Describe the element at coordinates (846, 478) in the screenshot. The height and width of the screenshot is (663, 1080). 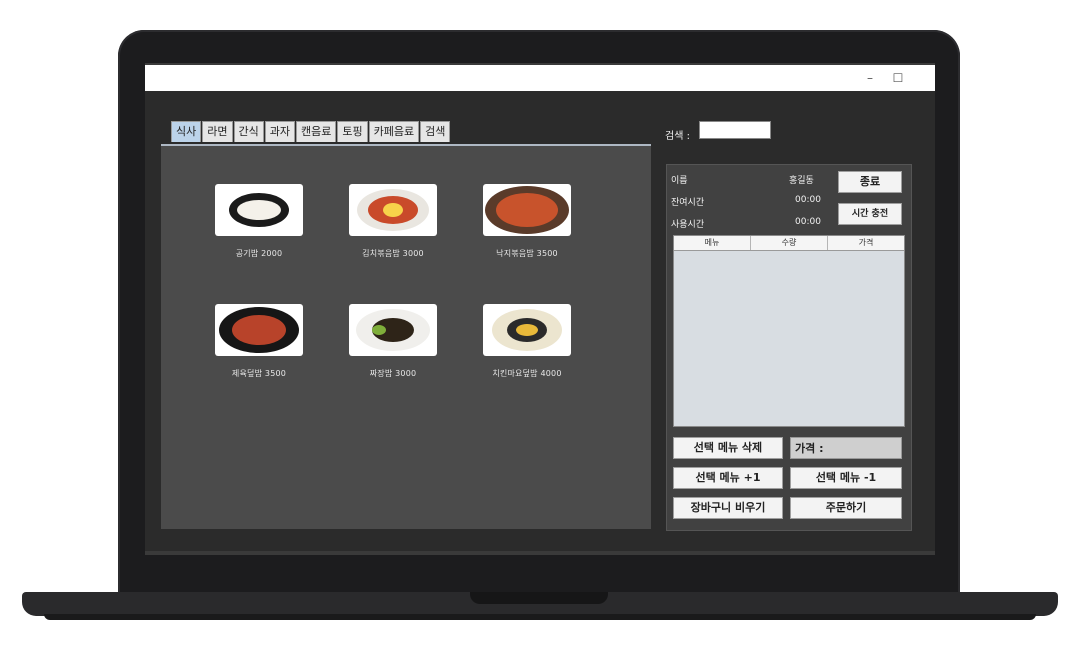
I see `minus-one-button: 선택 메뉴 -1` at that location.